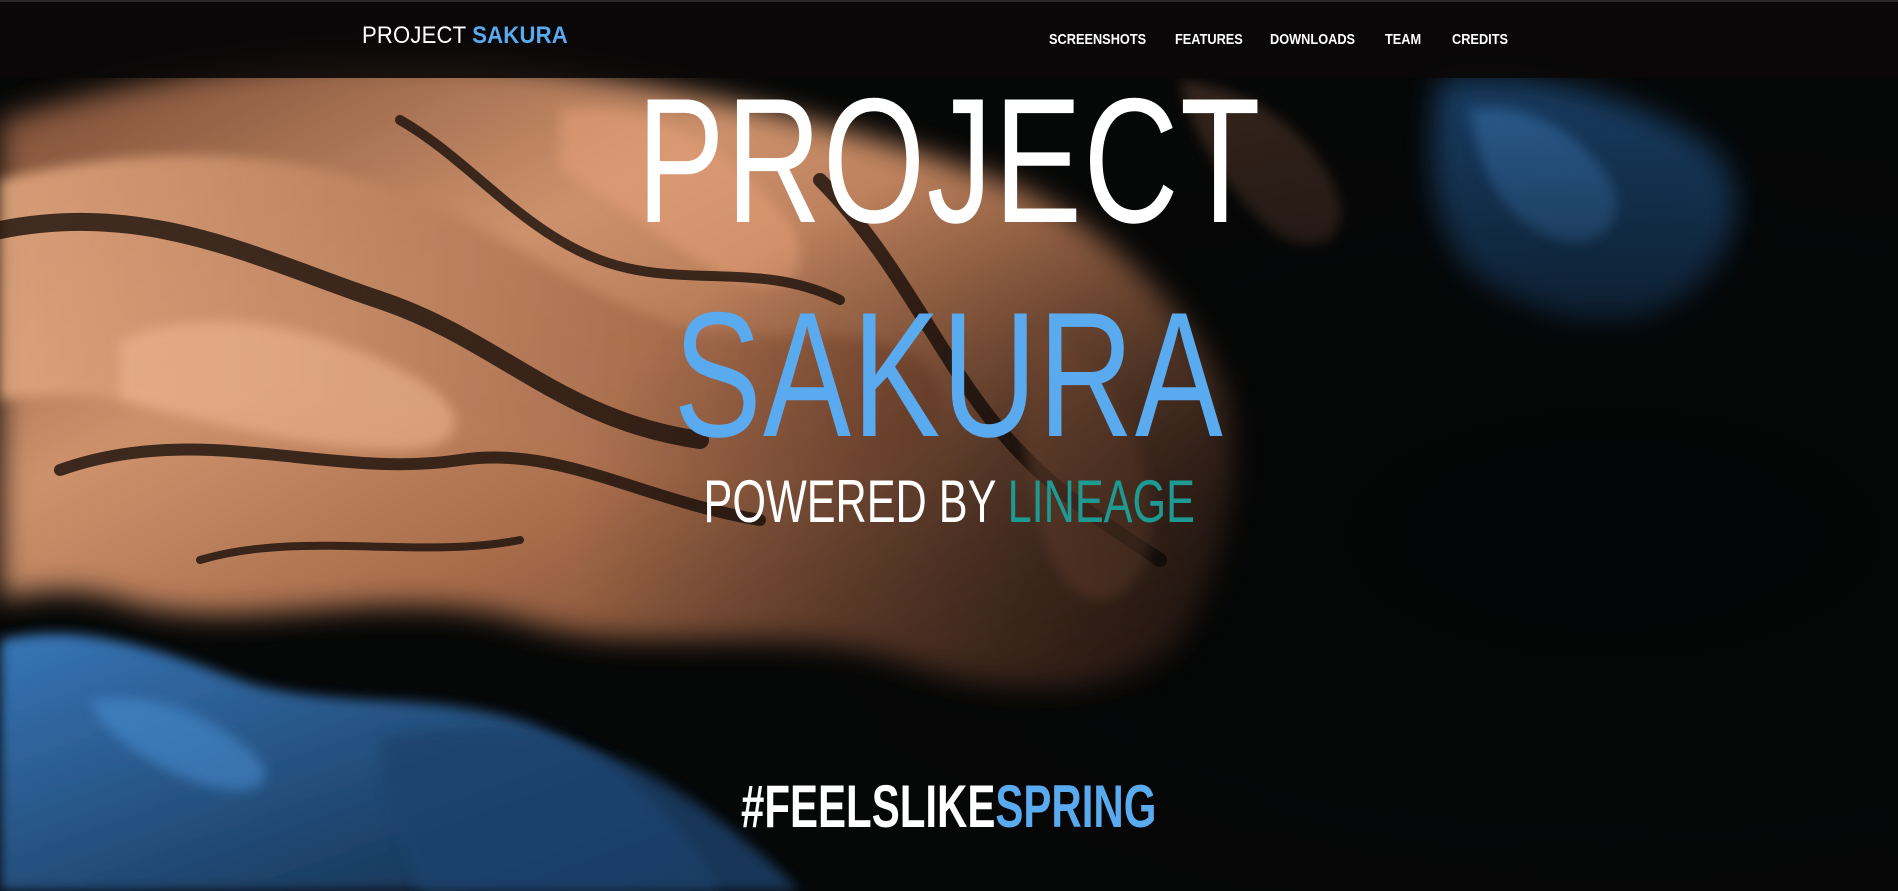  What do you see at coordinates (868, 806) in the screenshot?
I see `hashtag-prefix: #FEELSLIKE` at bounding box center [868, 806].